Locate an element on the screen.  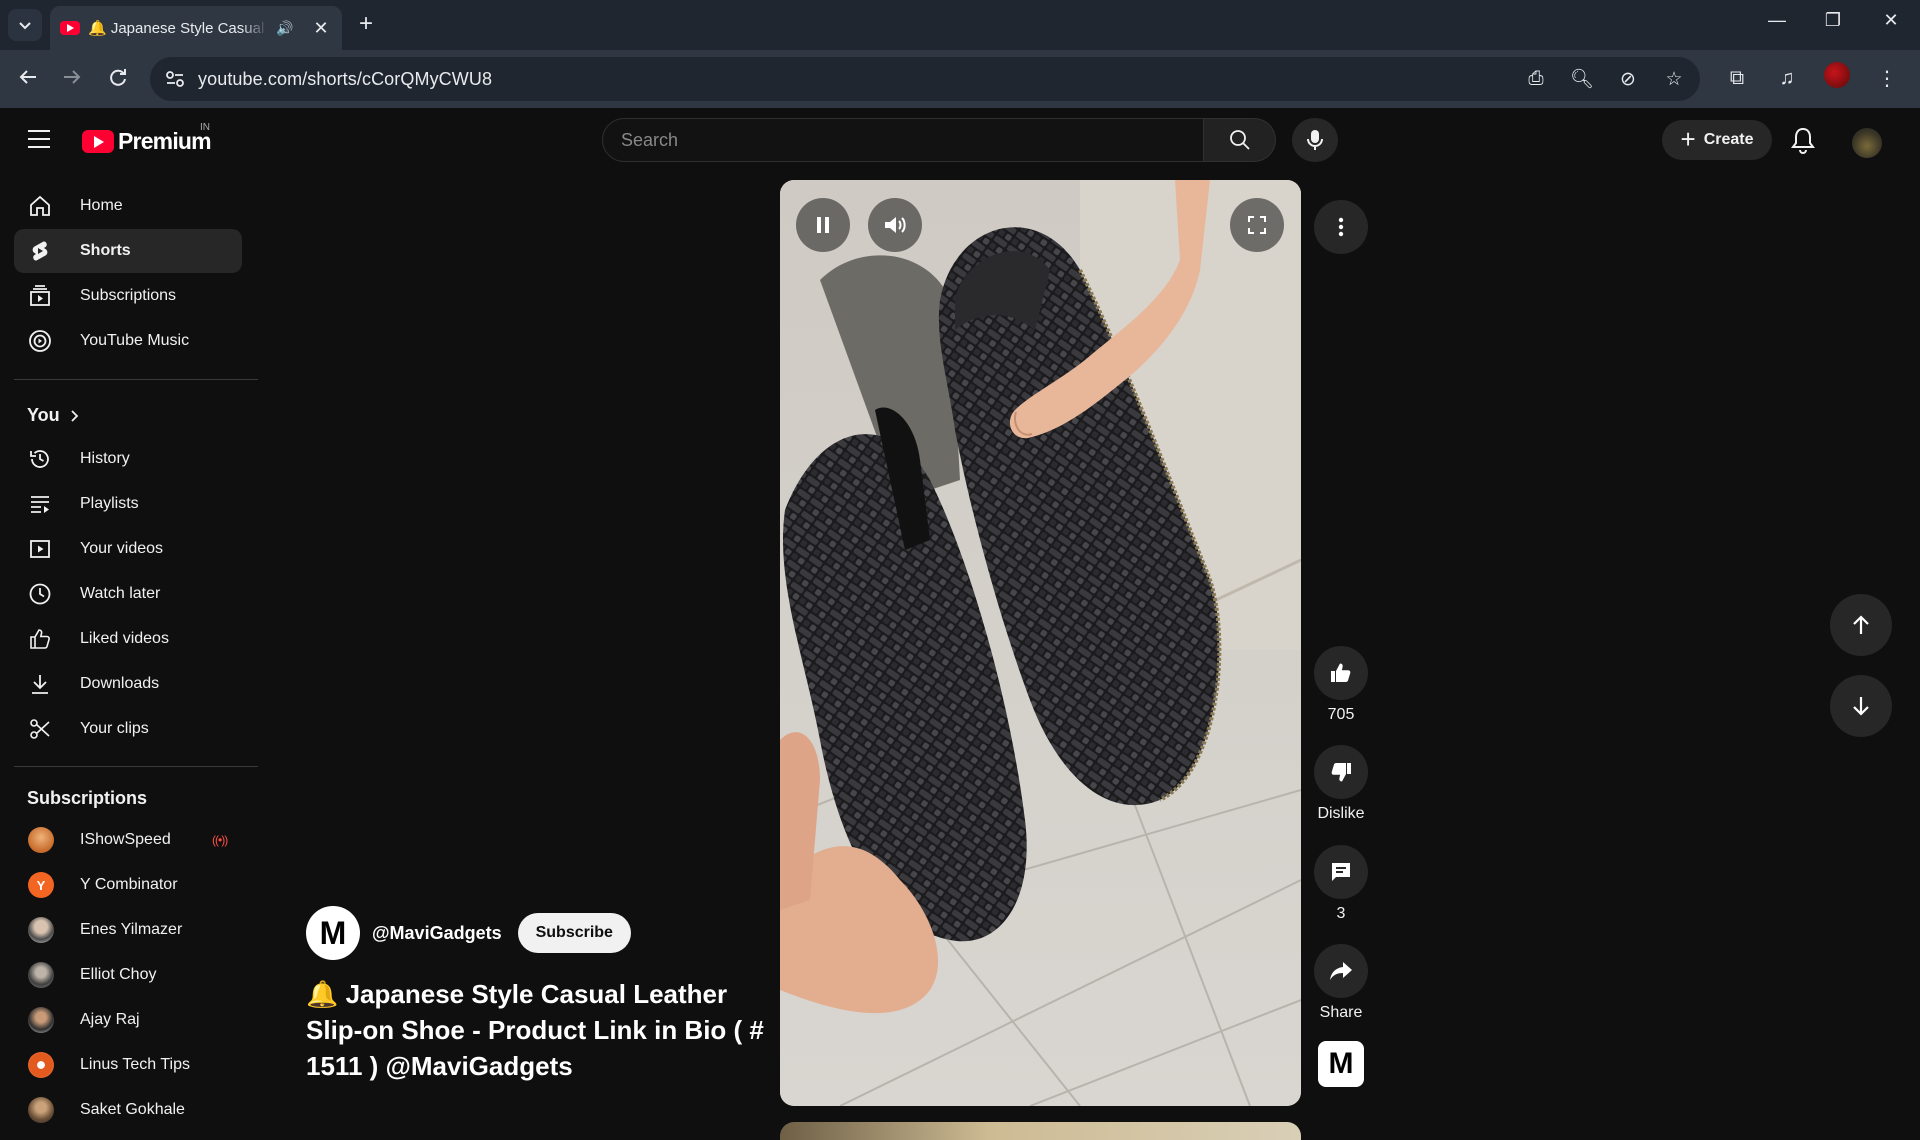
zoom-icon: 🔍︎ is located at coordinates (1582, 79).